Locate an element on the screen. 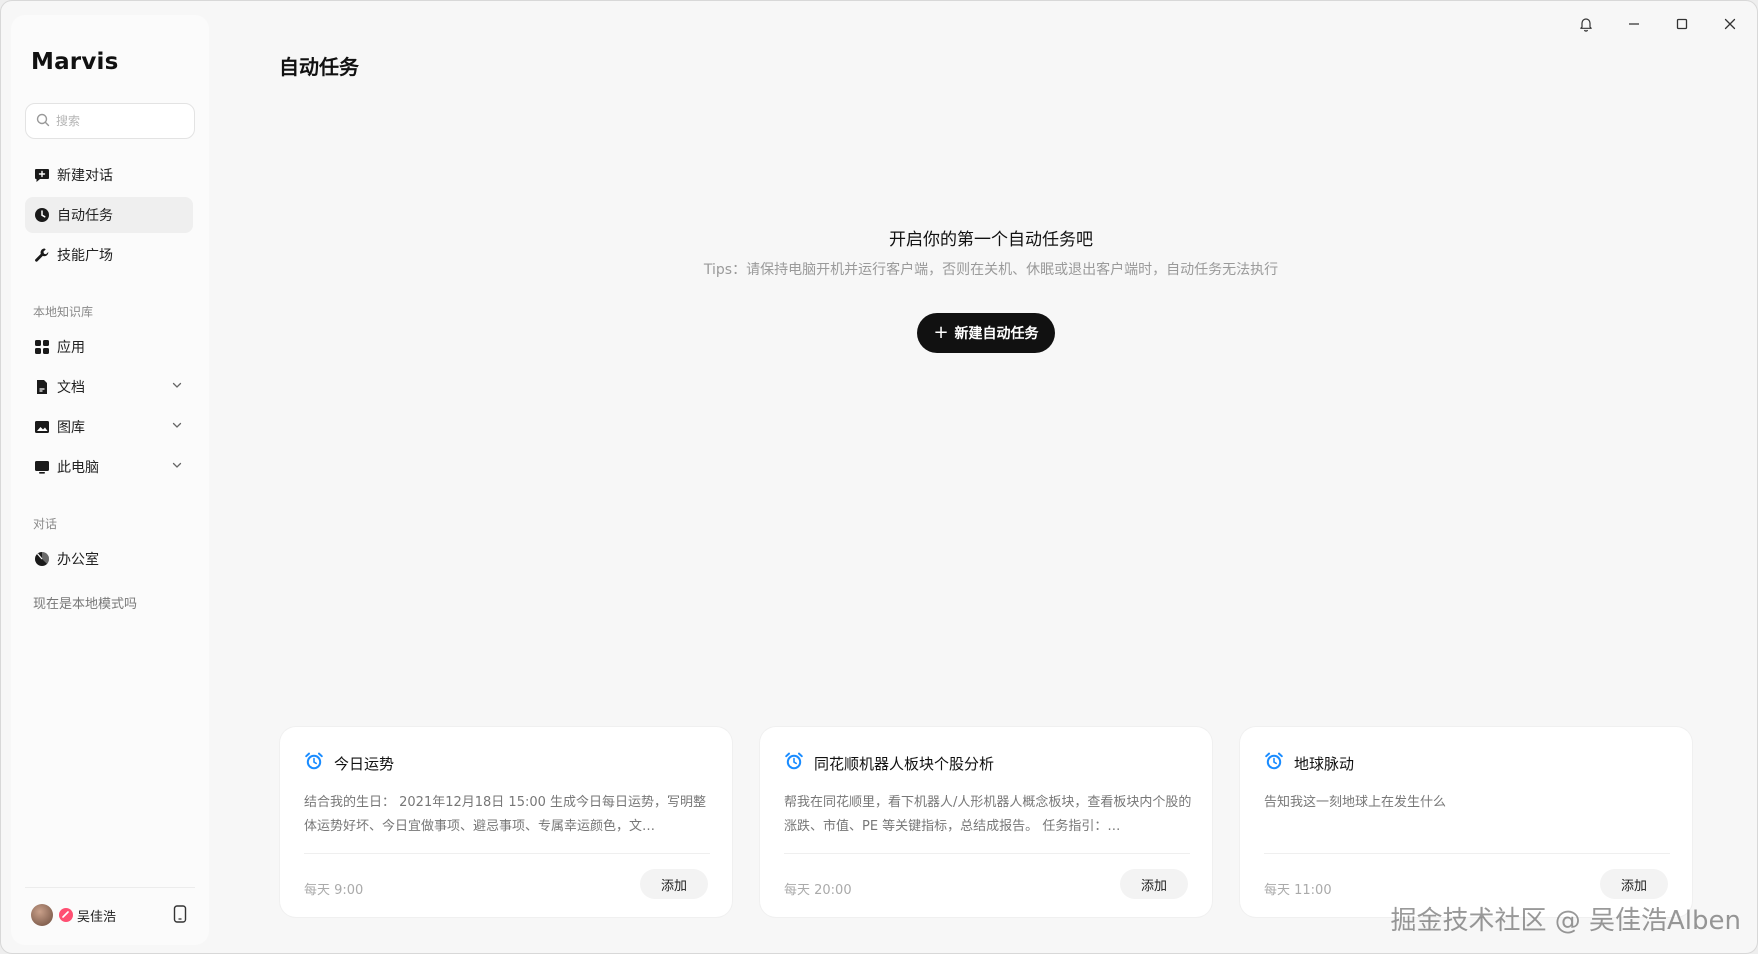 This screenshot has height=954, width=1758. nav-this-pc: 此电脑 is located at coordinates (109, 467).